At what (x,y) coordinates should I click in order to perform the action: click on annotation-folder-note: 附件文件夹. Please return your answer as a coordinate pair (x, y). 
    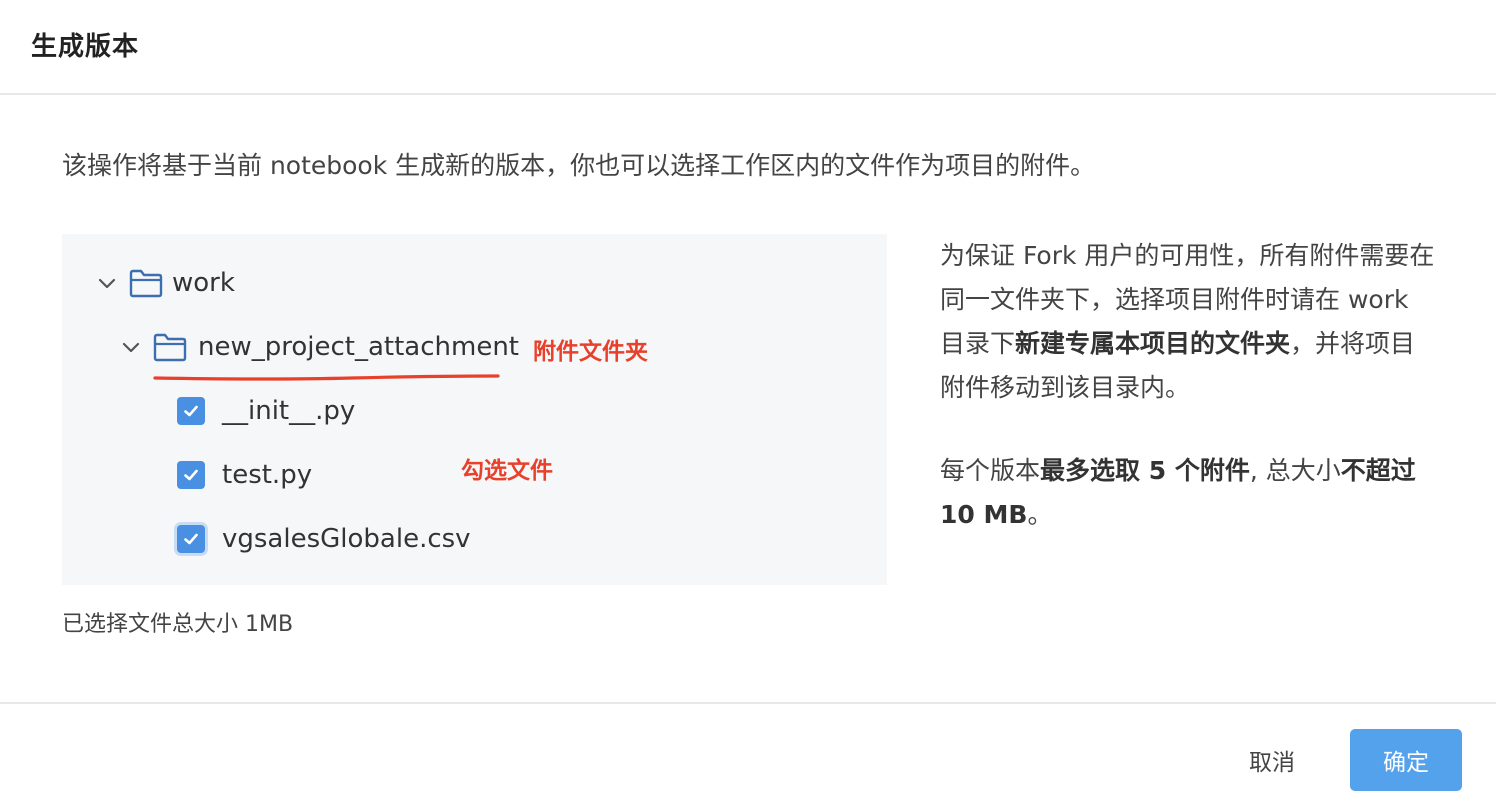
    Looking at the image, I should click on (590, 352).